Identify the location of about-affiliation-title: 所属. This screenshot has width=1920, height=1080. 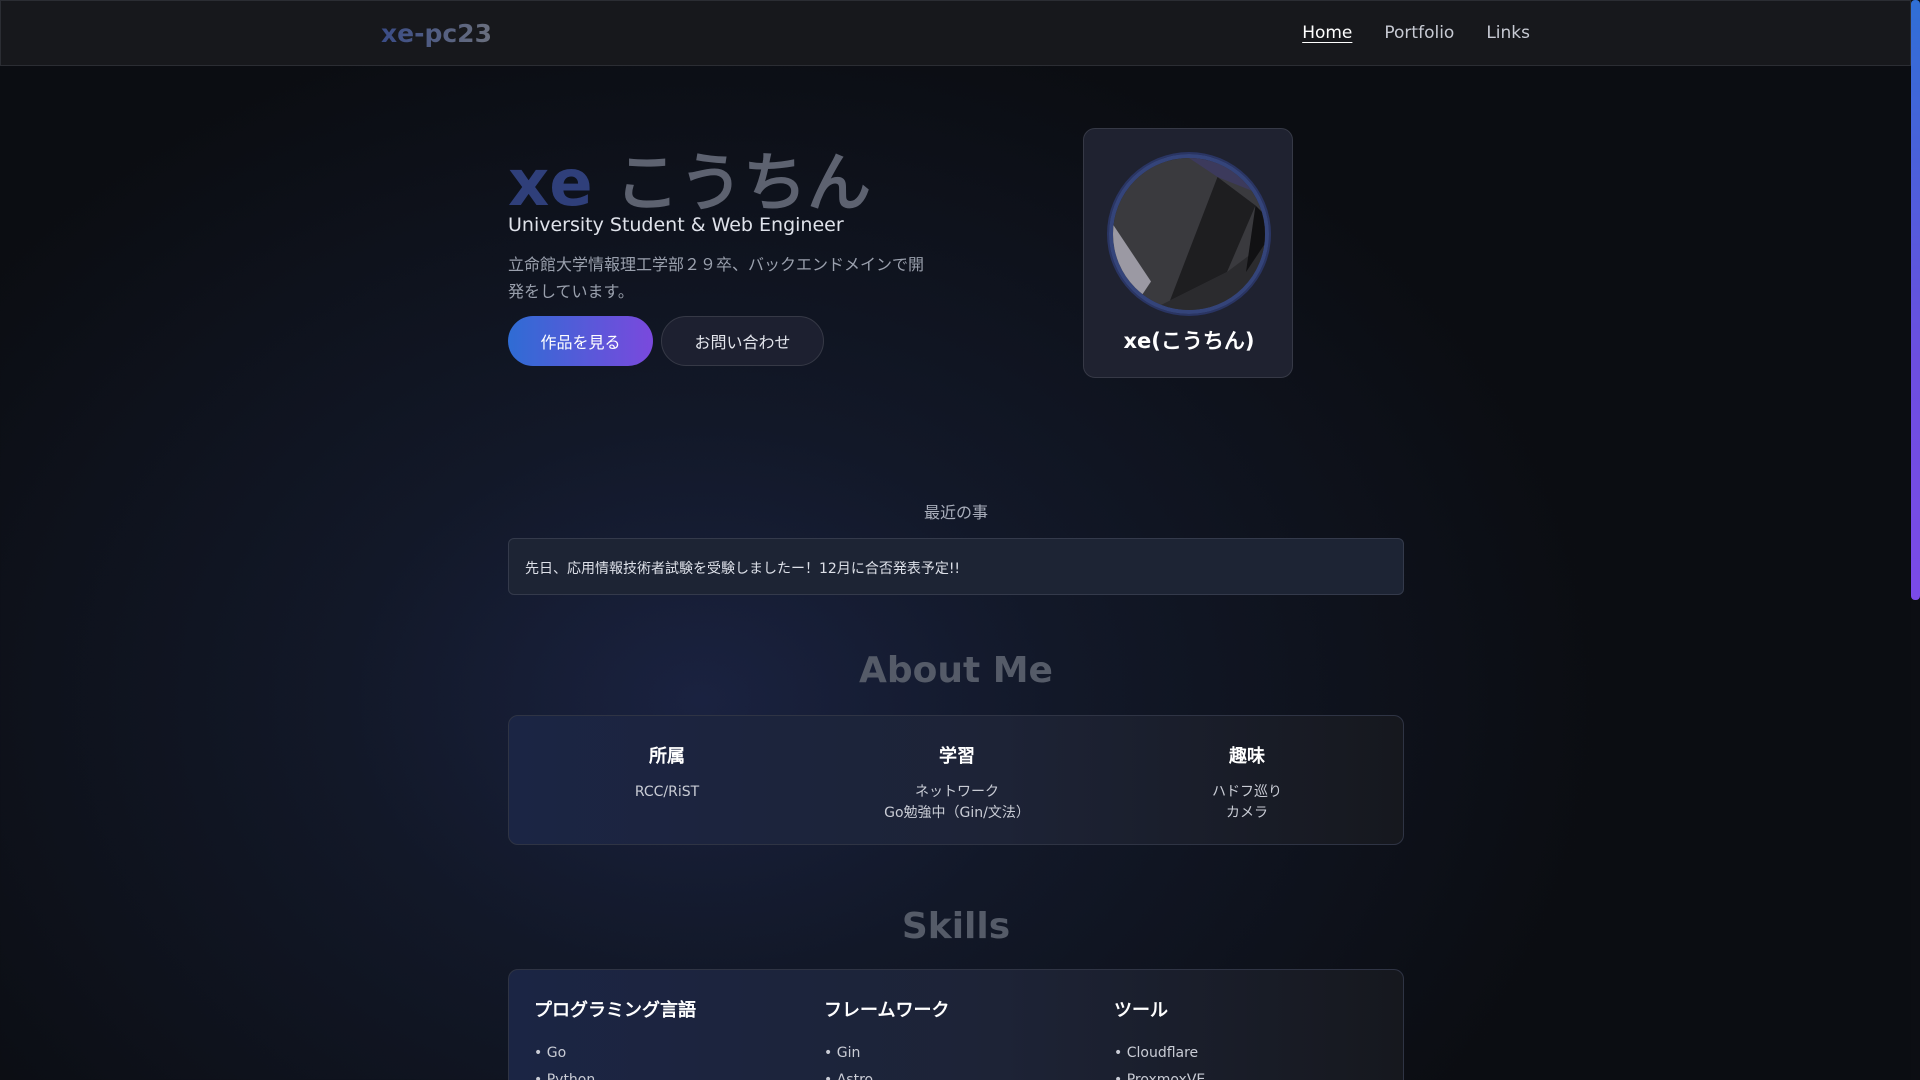
(667, 756).